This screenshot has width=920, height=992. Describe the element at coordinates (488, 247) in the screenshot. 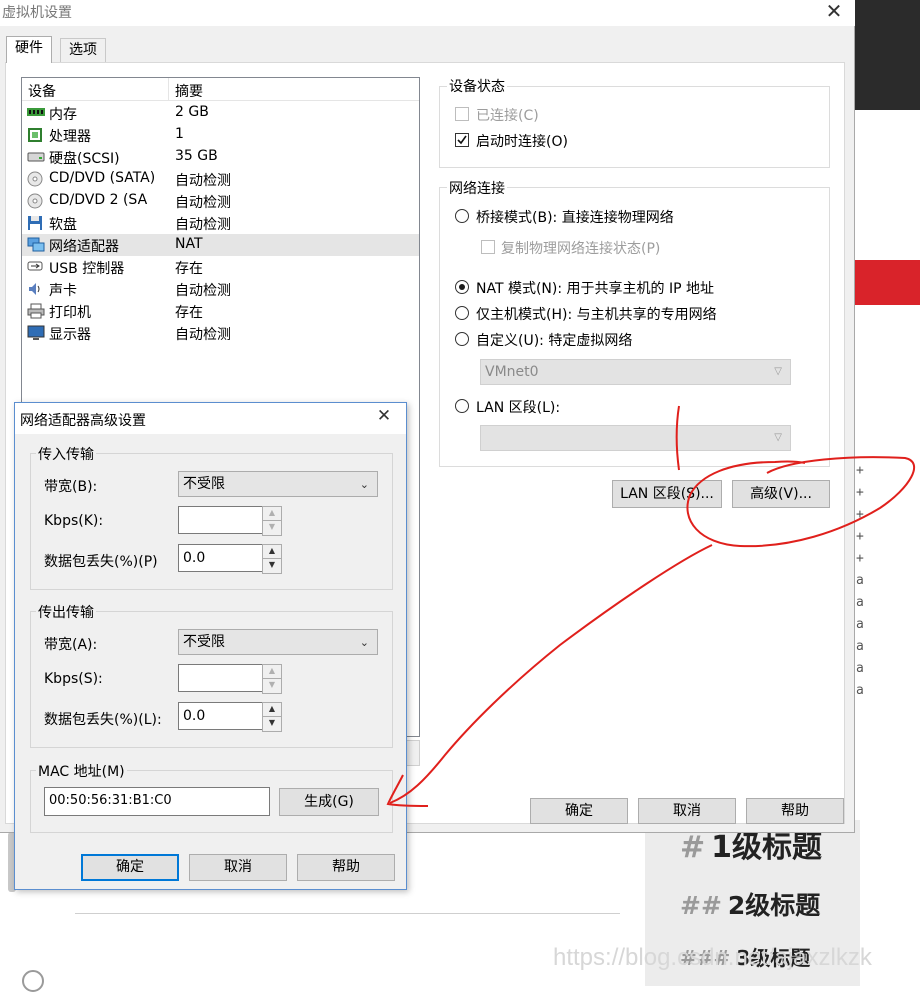

I see `replicate-state-checkbox` at that location.